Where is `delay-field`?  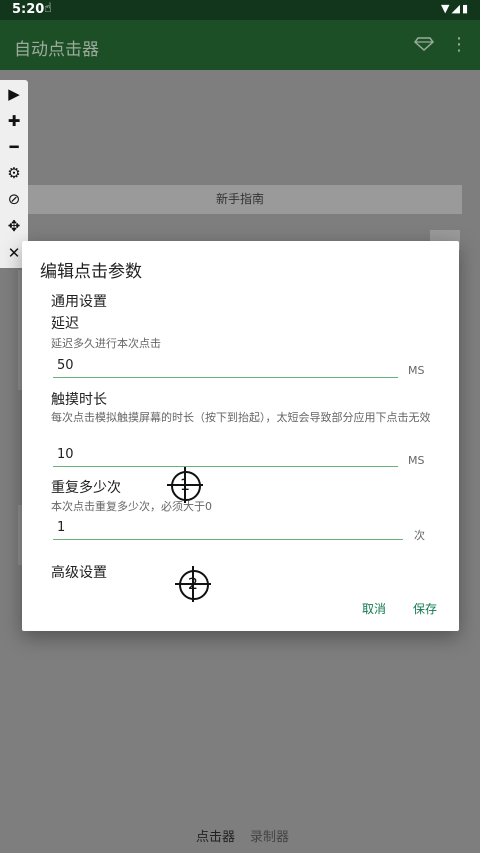
delay-field is located at coordinates (227, 366).